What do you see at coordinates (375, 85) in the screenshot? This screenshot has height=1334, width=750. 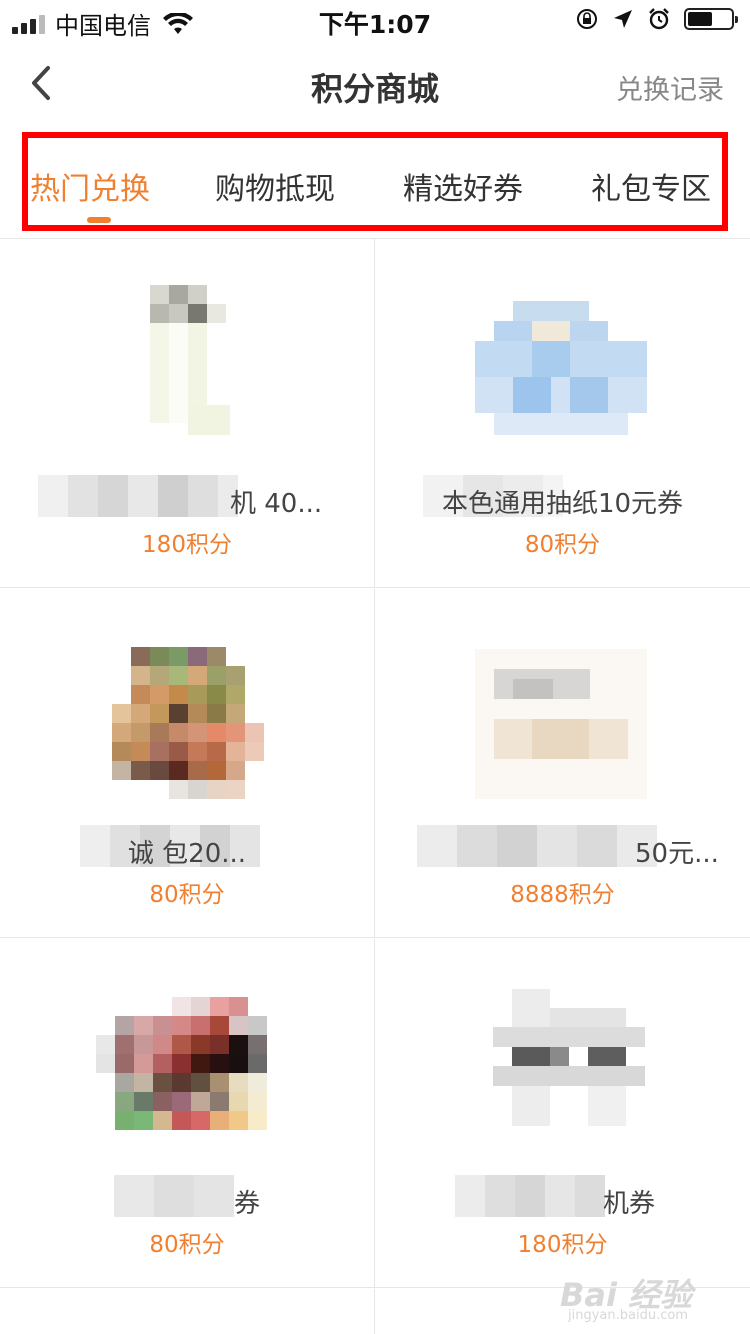 I see `nav-bar: 积分商城 兑换记录` at bounding box center [375, 85].